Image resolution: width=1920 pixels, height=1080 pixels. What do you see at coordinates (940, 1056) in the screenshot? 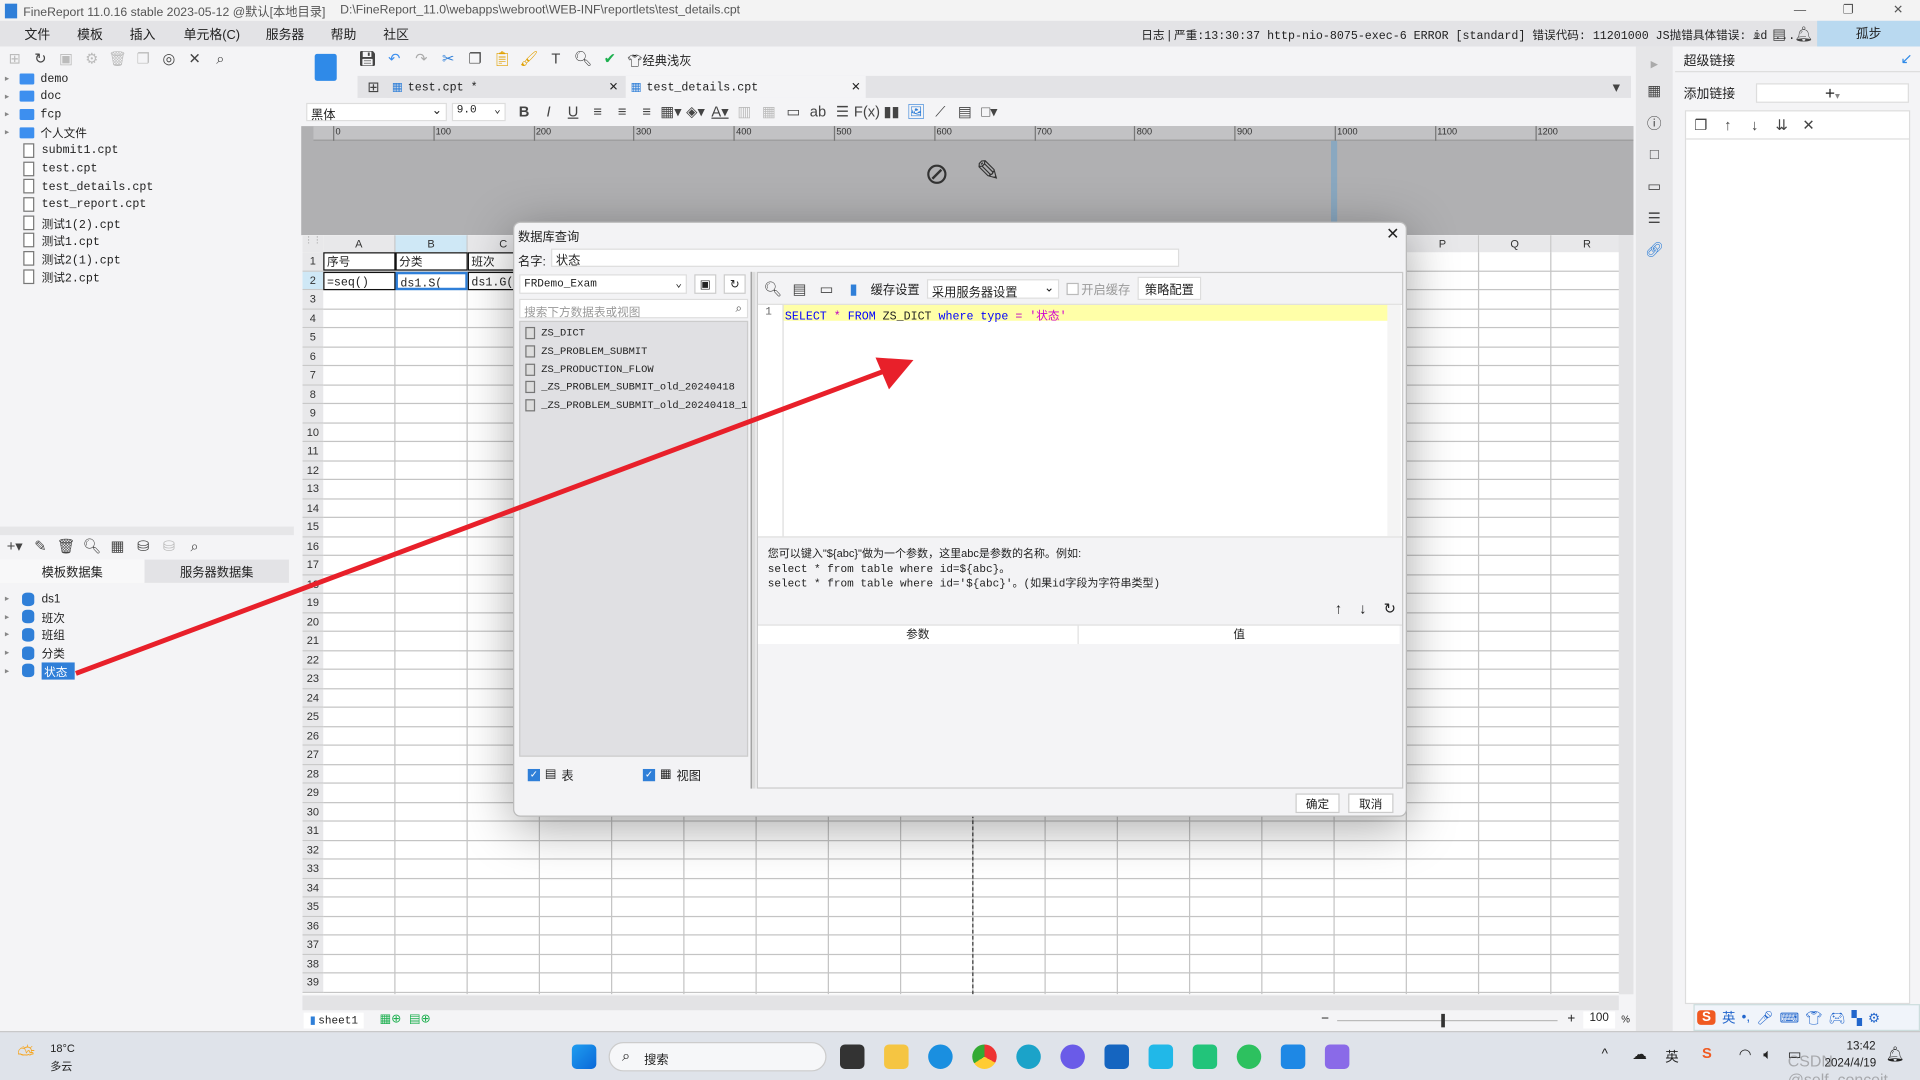
I see `ie-icon` at bounding box center [940, 1056].